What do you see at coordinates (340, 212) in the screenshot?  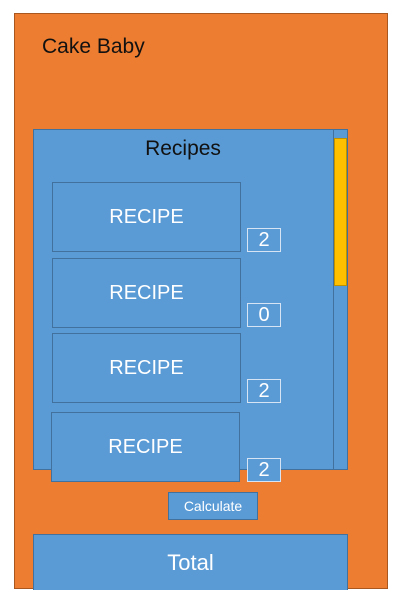 I see `scrollbar-thumb` at bounding box center [340, 212].